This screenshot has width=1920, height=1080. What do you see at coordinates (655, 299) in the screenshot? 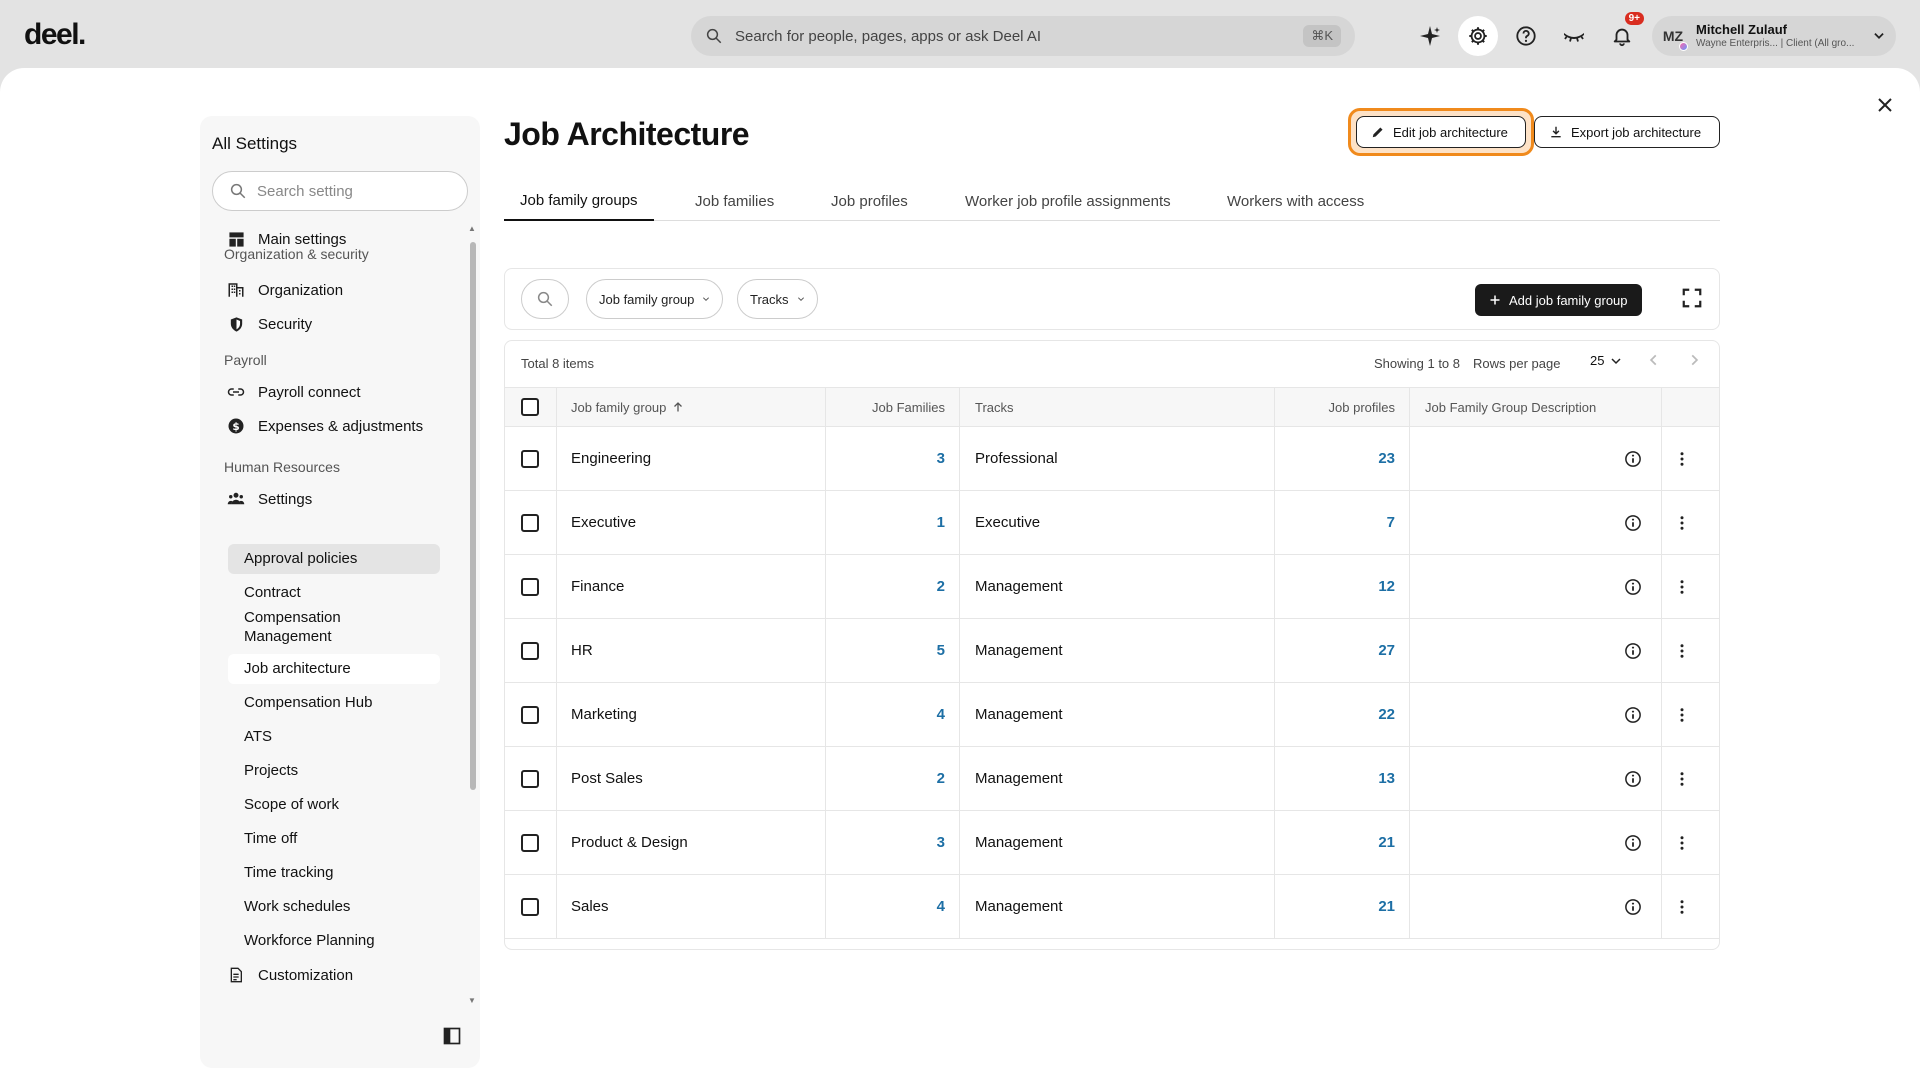
I see `job-family-group-filter: Job family group` at bounding box center [655, 299].